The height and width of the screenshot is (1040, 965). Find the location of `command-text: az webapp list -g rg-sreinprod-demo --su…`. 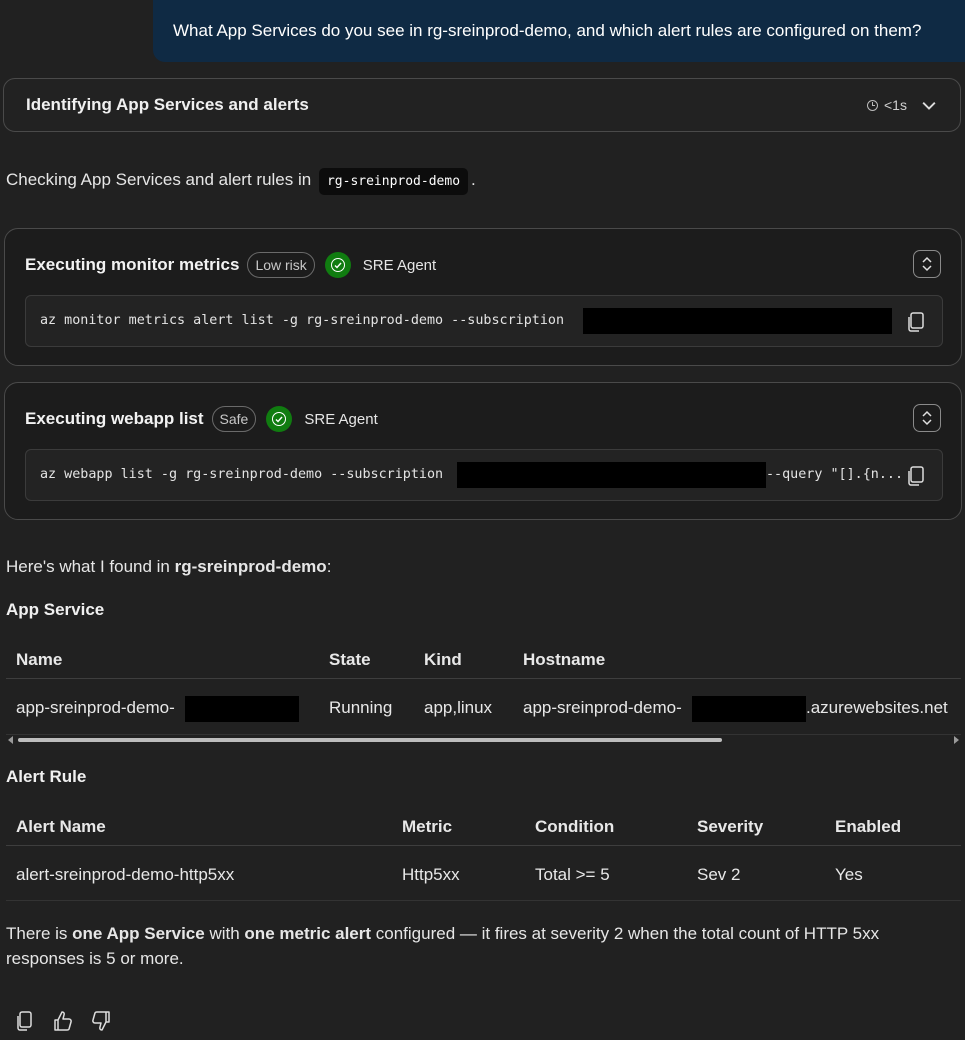

command-text: az webapp list -g rg-sreinprod-demo --su… is located at coordinates (242, 474).